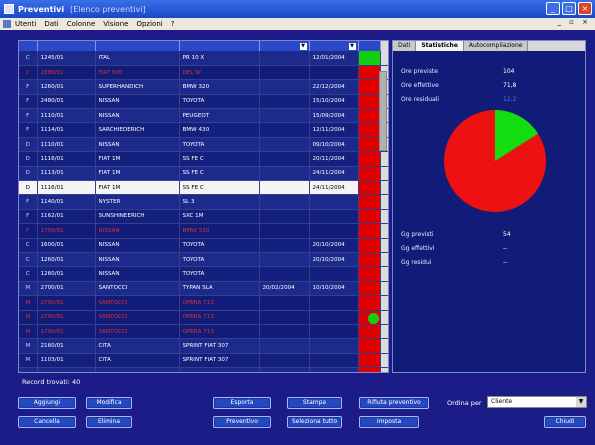  What do you see at coordinates (7, 24) in the screenshot?
I see `document-icon` at bounding box center [7, 24].